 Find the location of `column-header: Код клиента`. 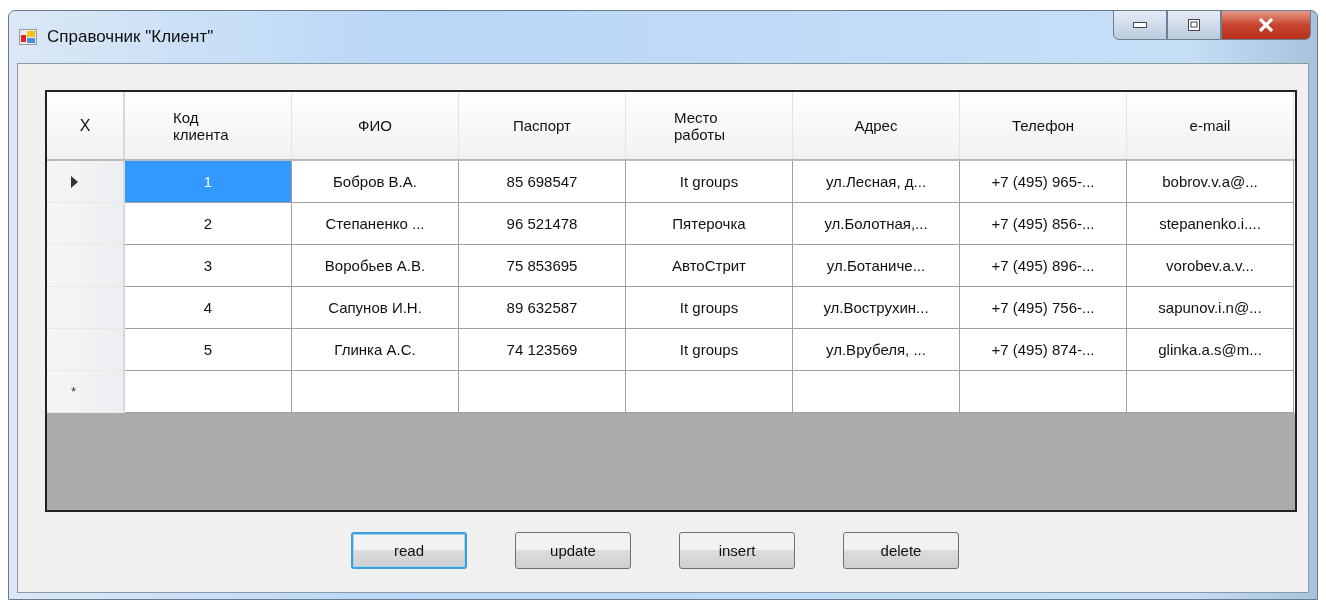

column-header: Код клиента is located at coordinates (208, 125).